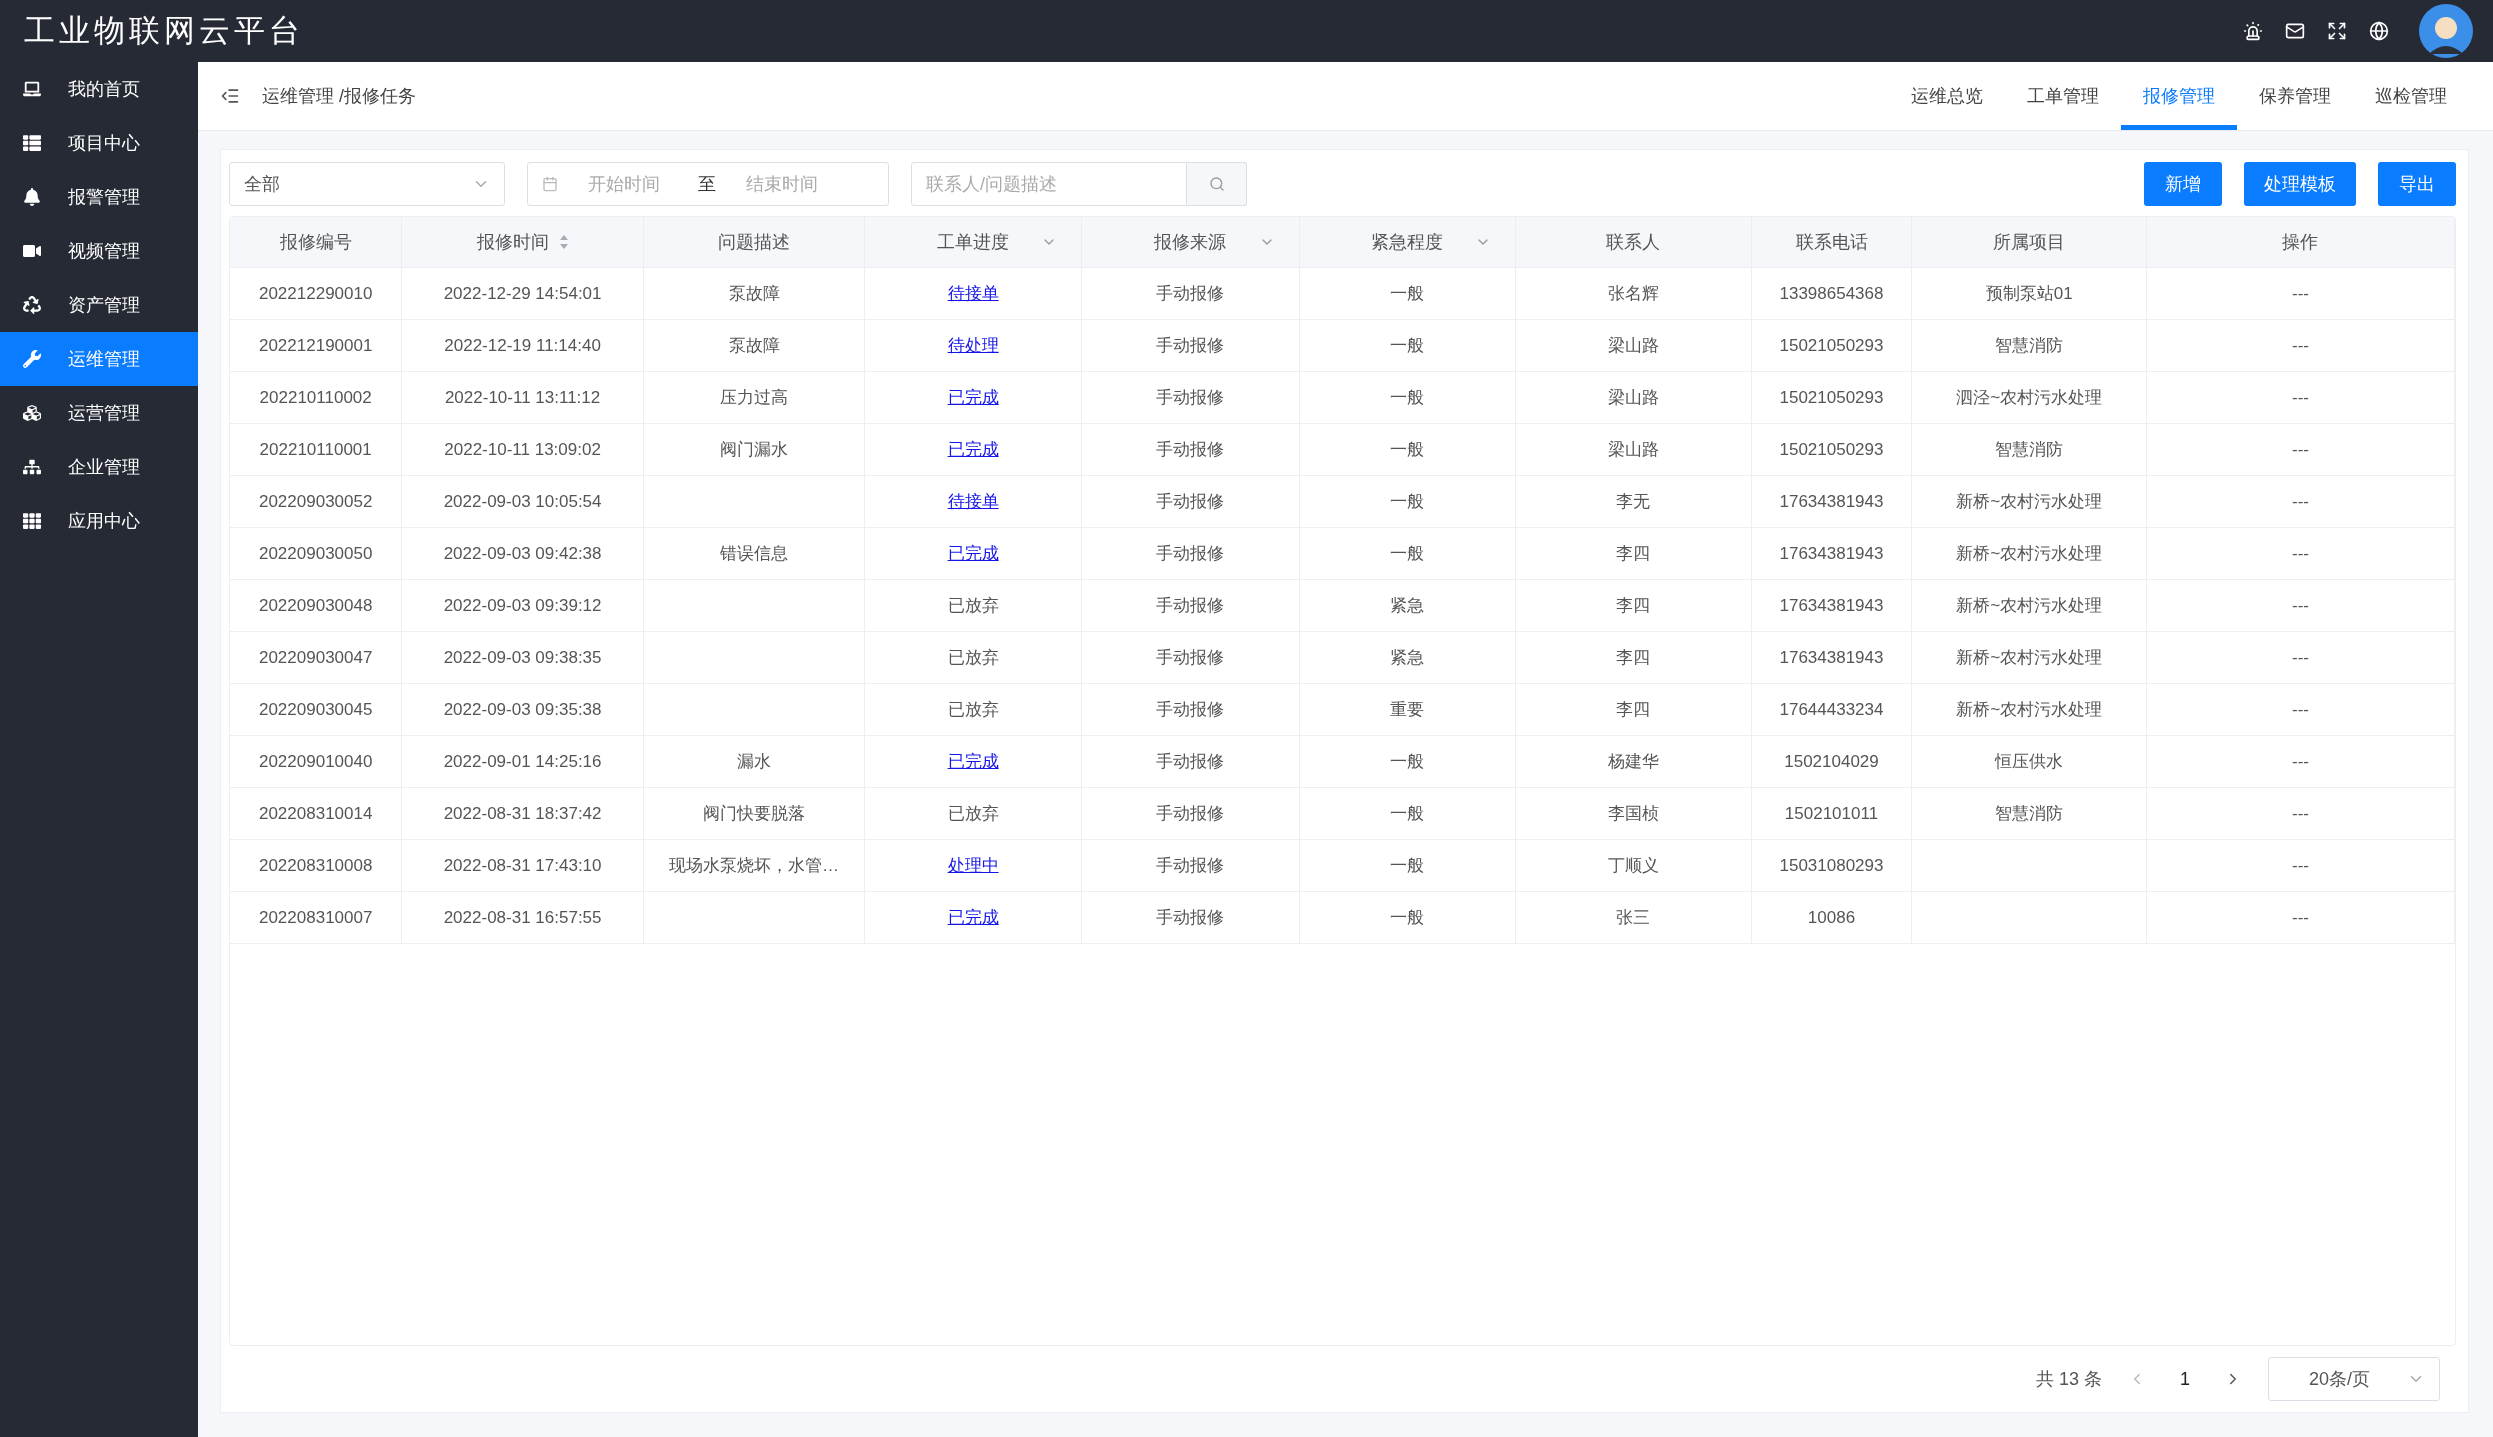  What do you see at coordinates (2337, 31) in the screenshot?
I see `fullscreen-icon` at bounding box center [2337, 31].